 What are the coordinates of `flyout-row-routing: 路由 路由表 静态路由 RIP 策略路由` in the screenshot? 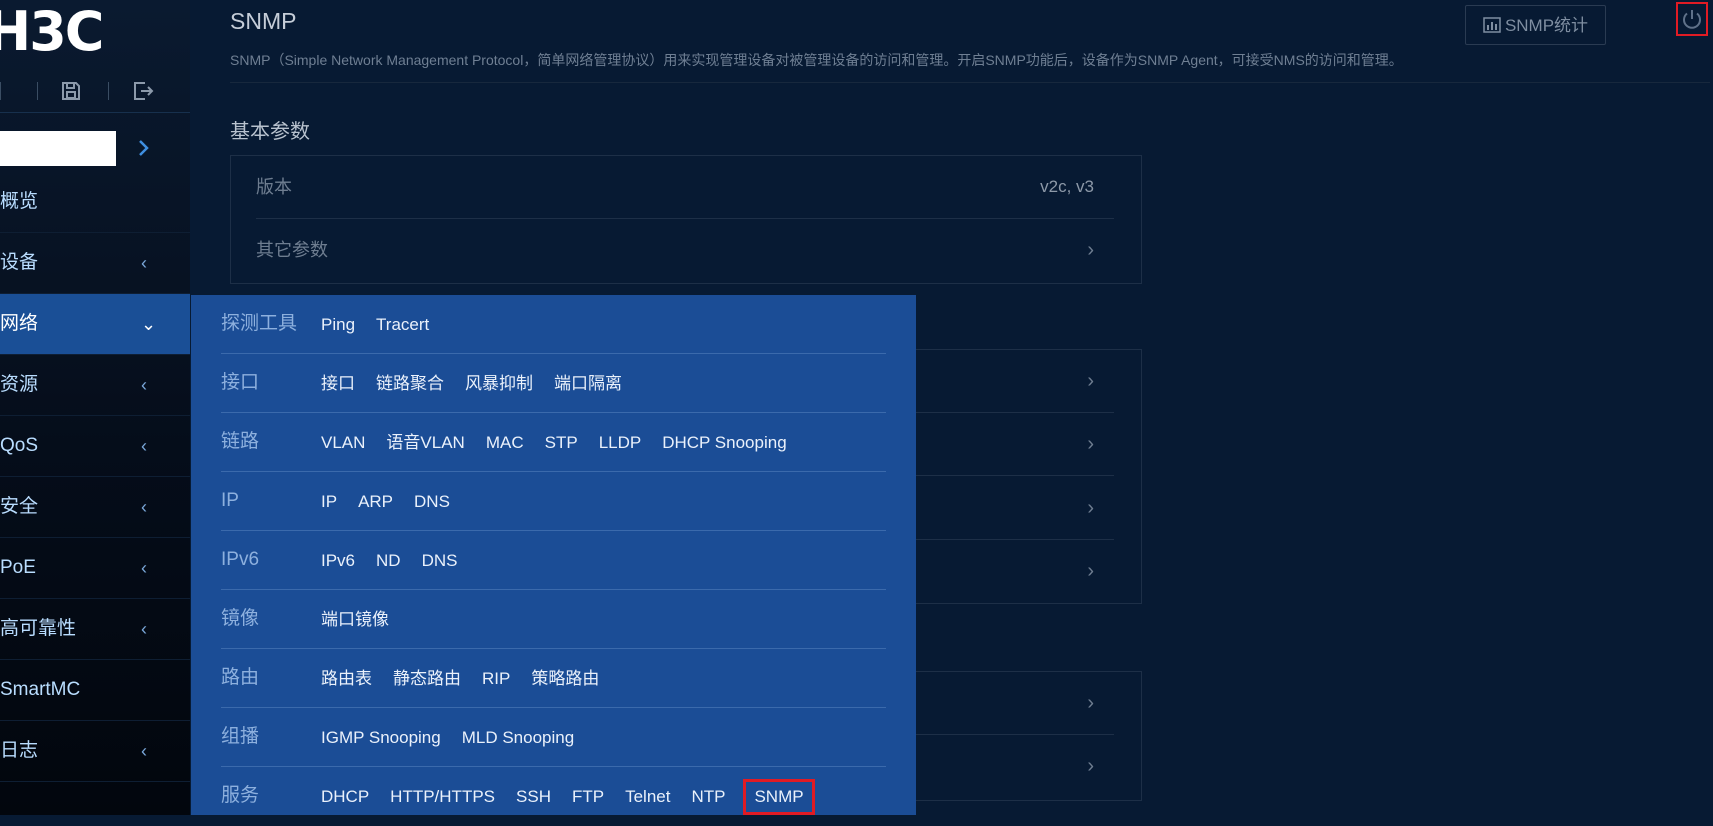 It's located at (553, 678).